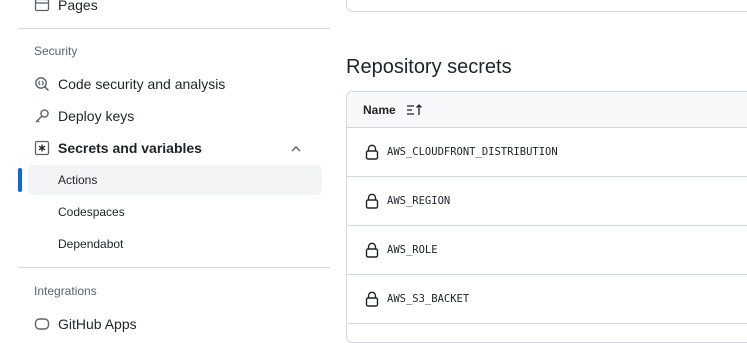 The image size is (747, 343). Describe the element at coordinates (97, 324) in the screenshot. I see `sidebar-item-label: GitHub Apps` at that location.